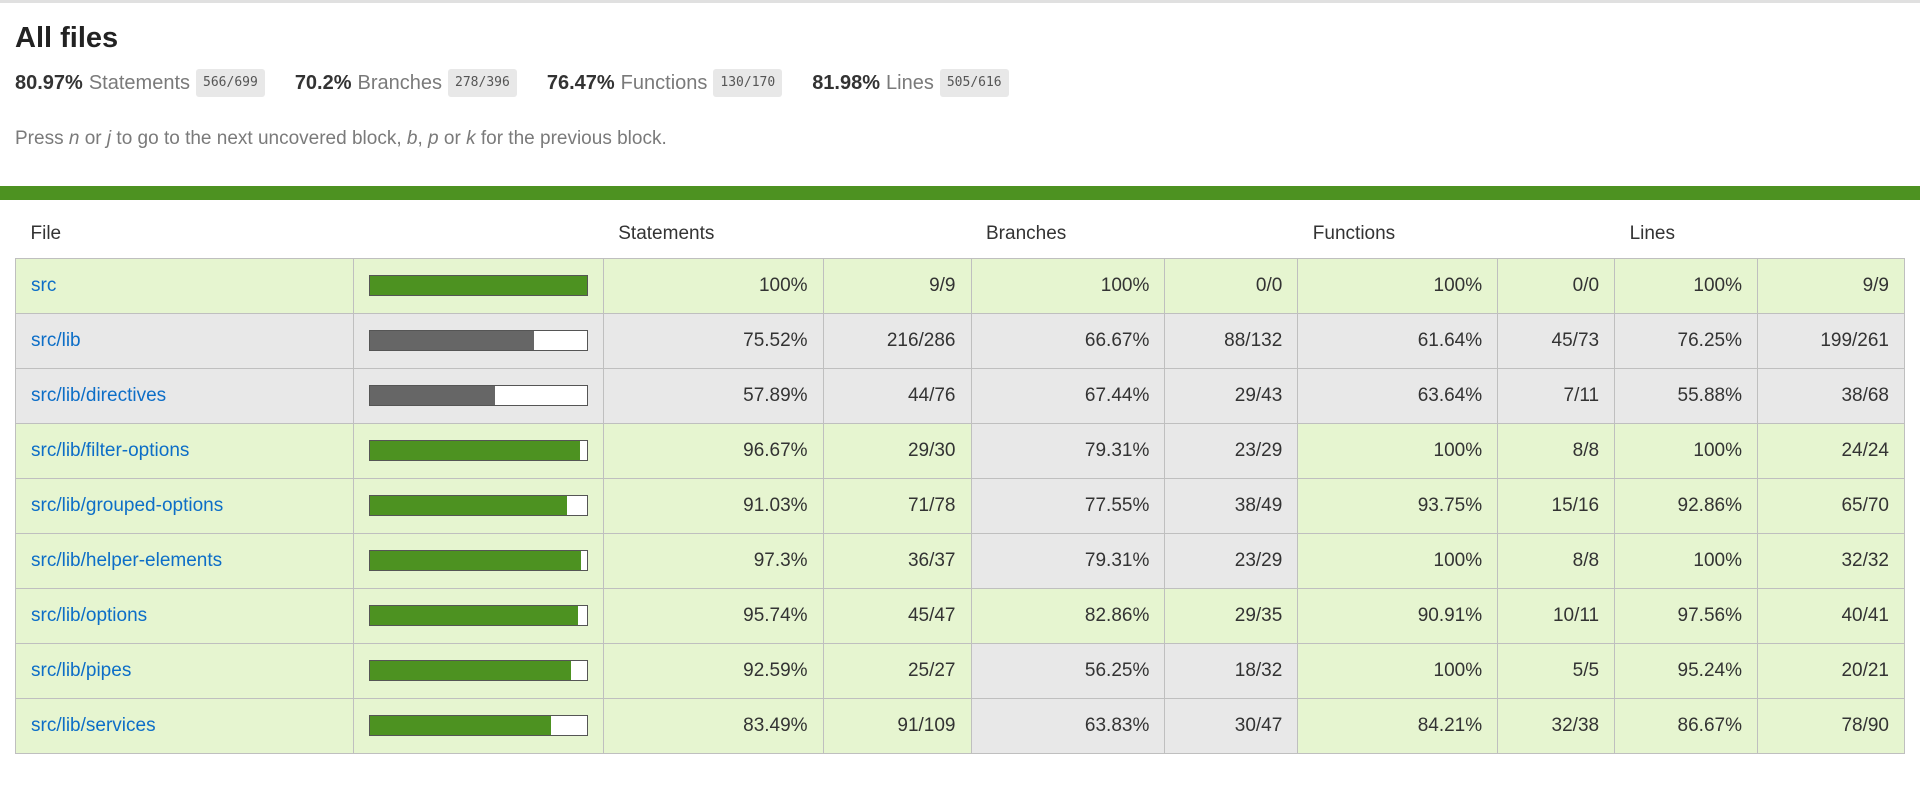 This screenshot has height=812, width=1920. Describe the element at coordinates (897, 670) in the screenshot. I see `statements-fraction: 25/27` at that location.